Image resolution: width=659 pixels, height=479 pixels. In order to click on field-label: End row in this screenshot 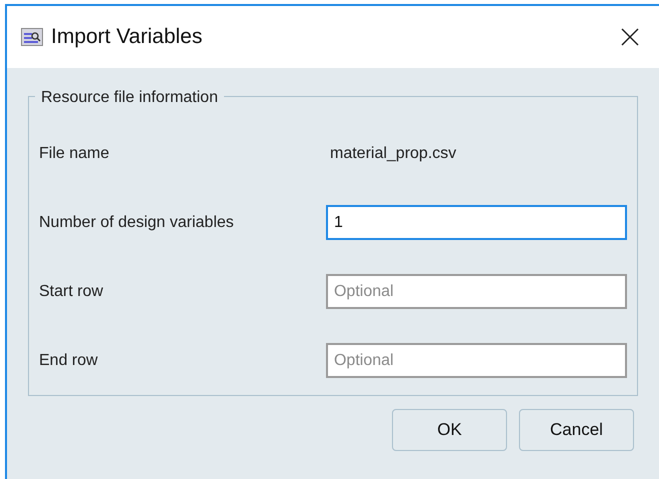, I will do `click(69, 360)`.